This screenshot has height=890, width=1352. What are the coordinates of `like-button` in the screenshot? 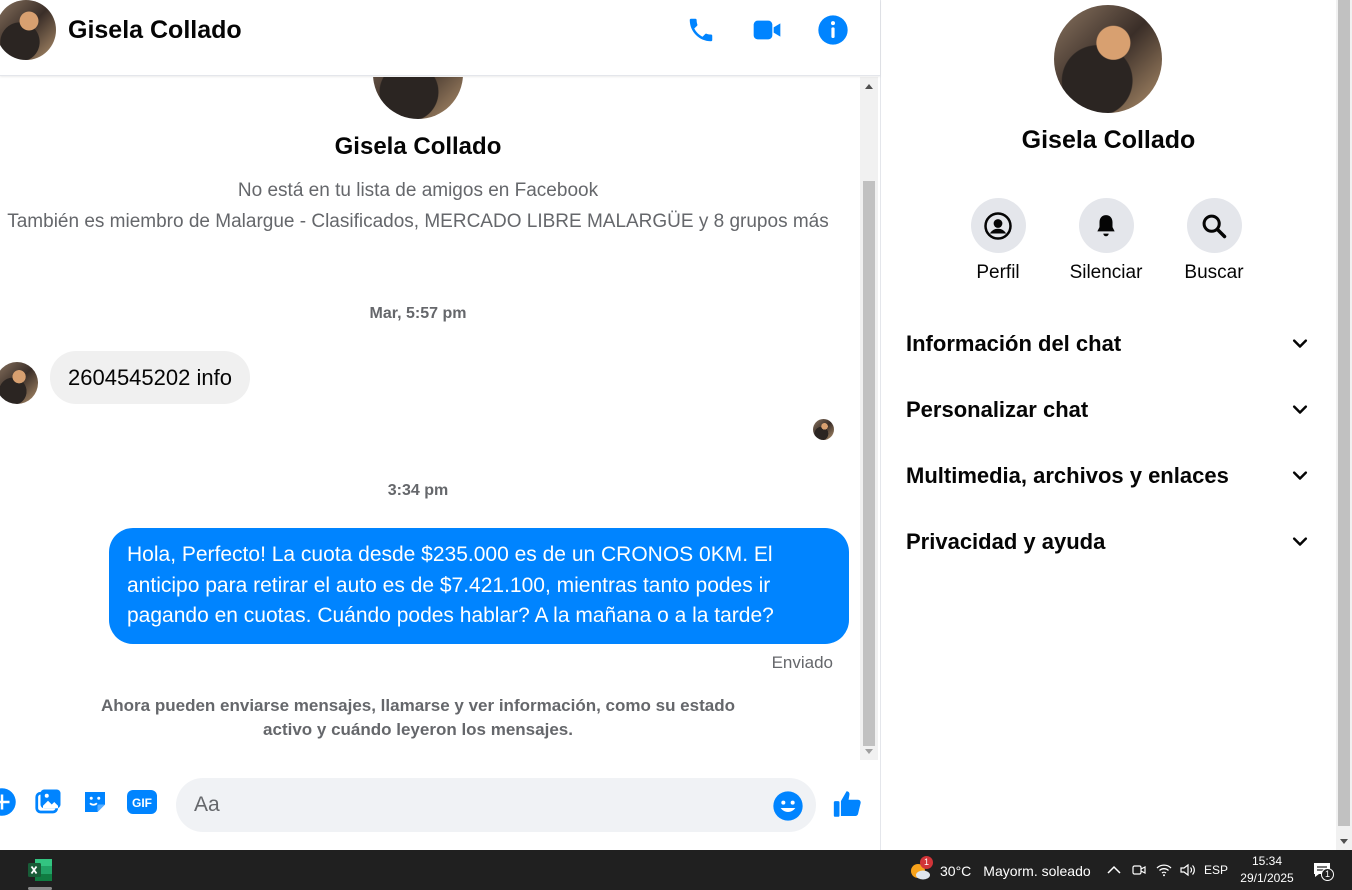 It's located at (848, 804).